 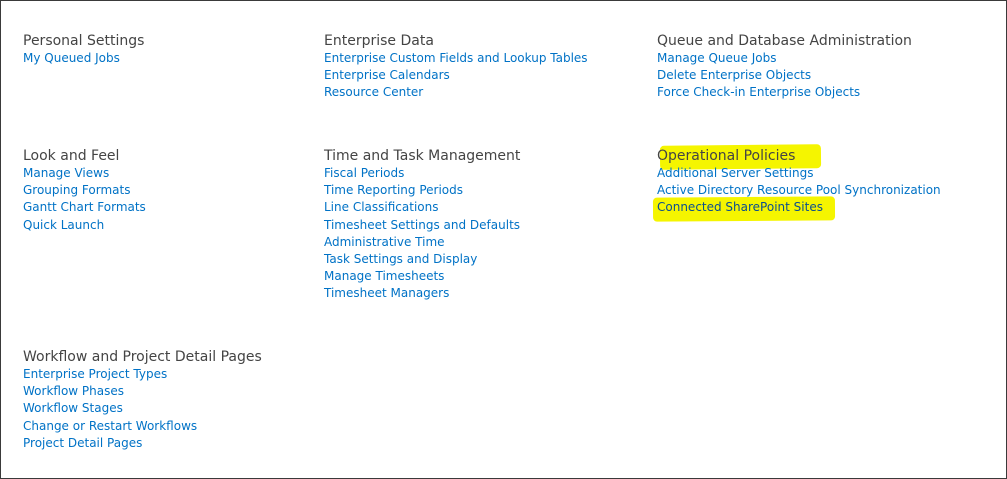 What do you see at coordinates (735, 173) in the screenshot?
I see `link-additional-server-settings: Additional Server Settings` at bounding box center [735, 173].